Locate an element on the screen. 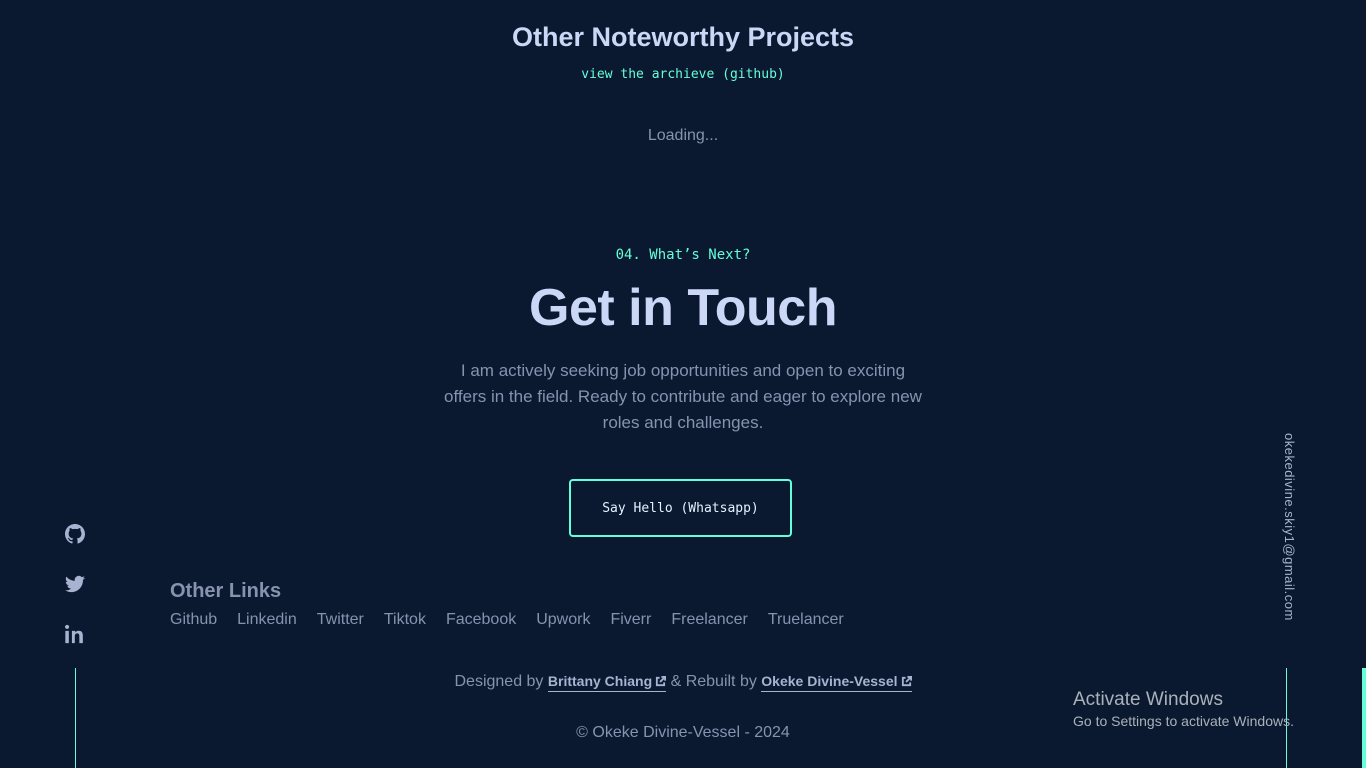 Image resolution: width=1366 pixels, height=768 pixels. other-links-title: Other Links is located at coordinates (226, 591).